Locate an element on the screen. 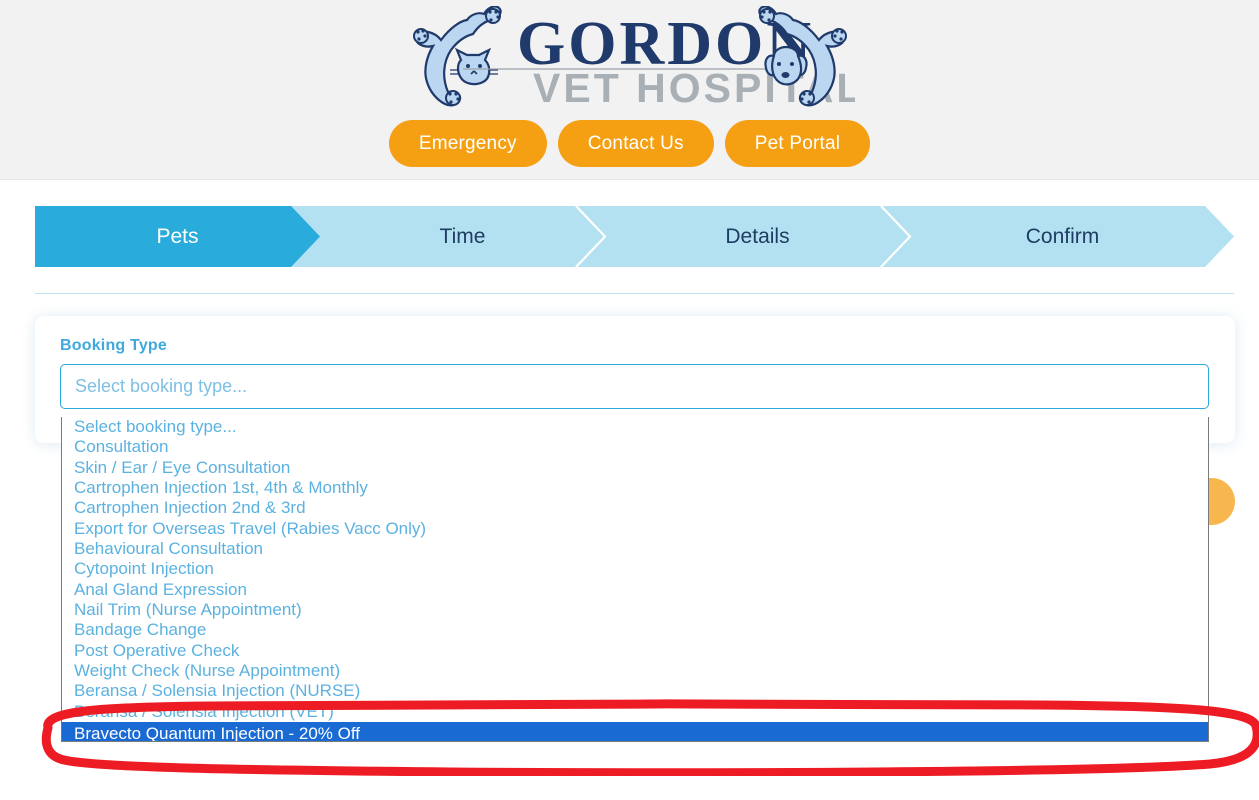 The image size is (1259, 800). dropdown-option: Weight Check (Nurse Appointment) is located at coordinates (635, 671).